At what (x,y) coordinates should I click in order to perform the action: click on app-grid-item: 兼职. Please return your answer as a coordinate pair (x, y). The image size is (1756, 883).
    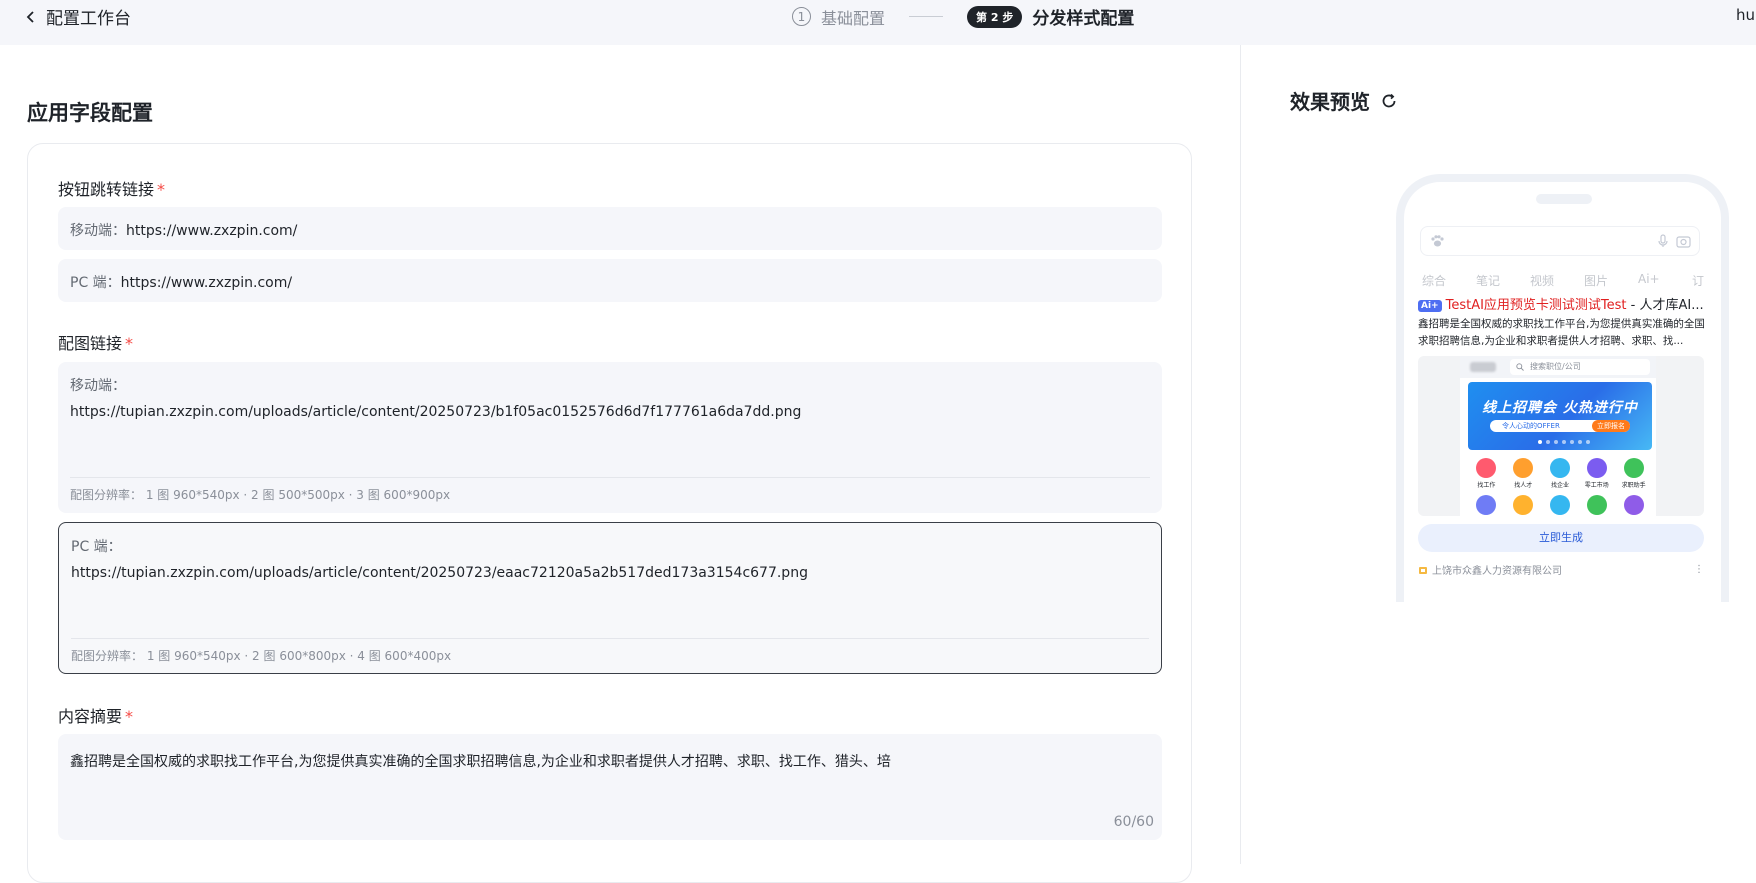
    Looking at the image, I should click on (1486, 505).